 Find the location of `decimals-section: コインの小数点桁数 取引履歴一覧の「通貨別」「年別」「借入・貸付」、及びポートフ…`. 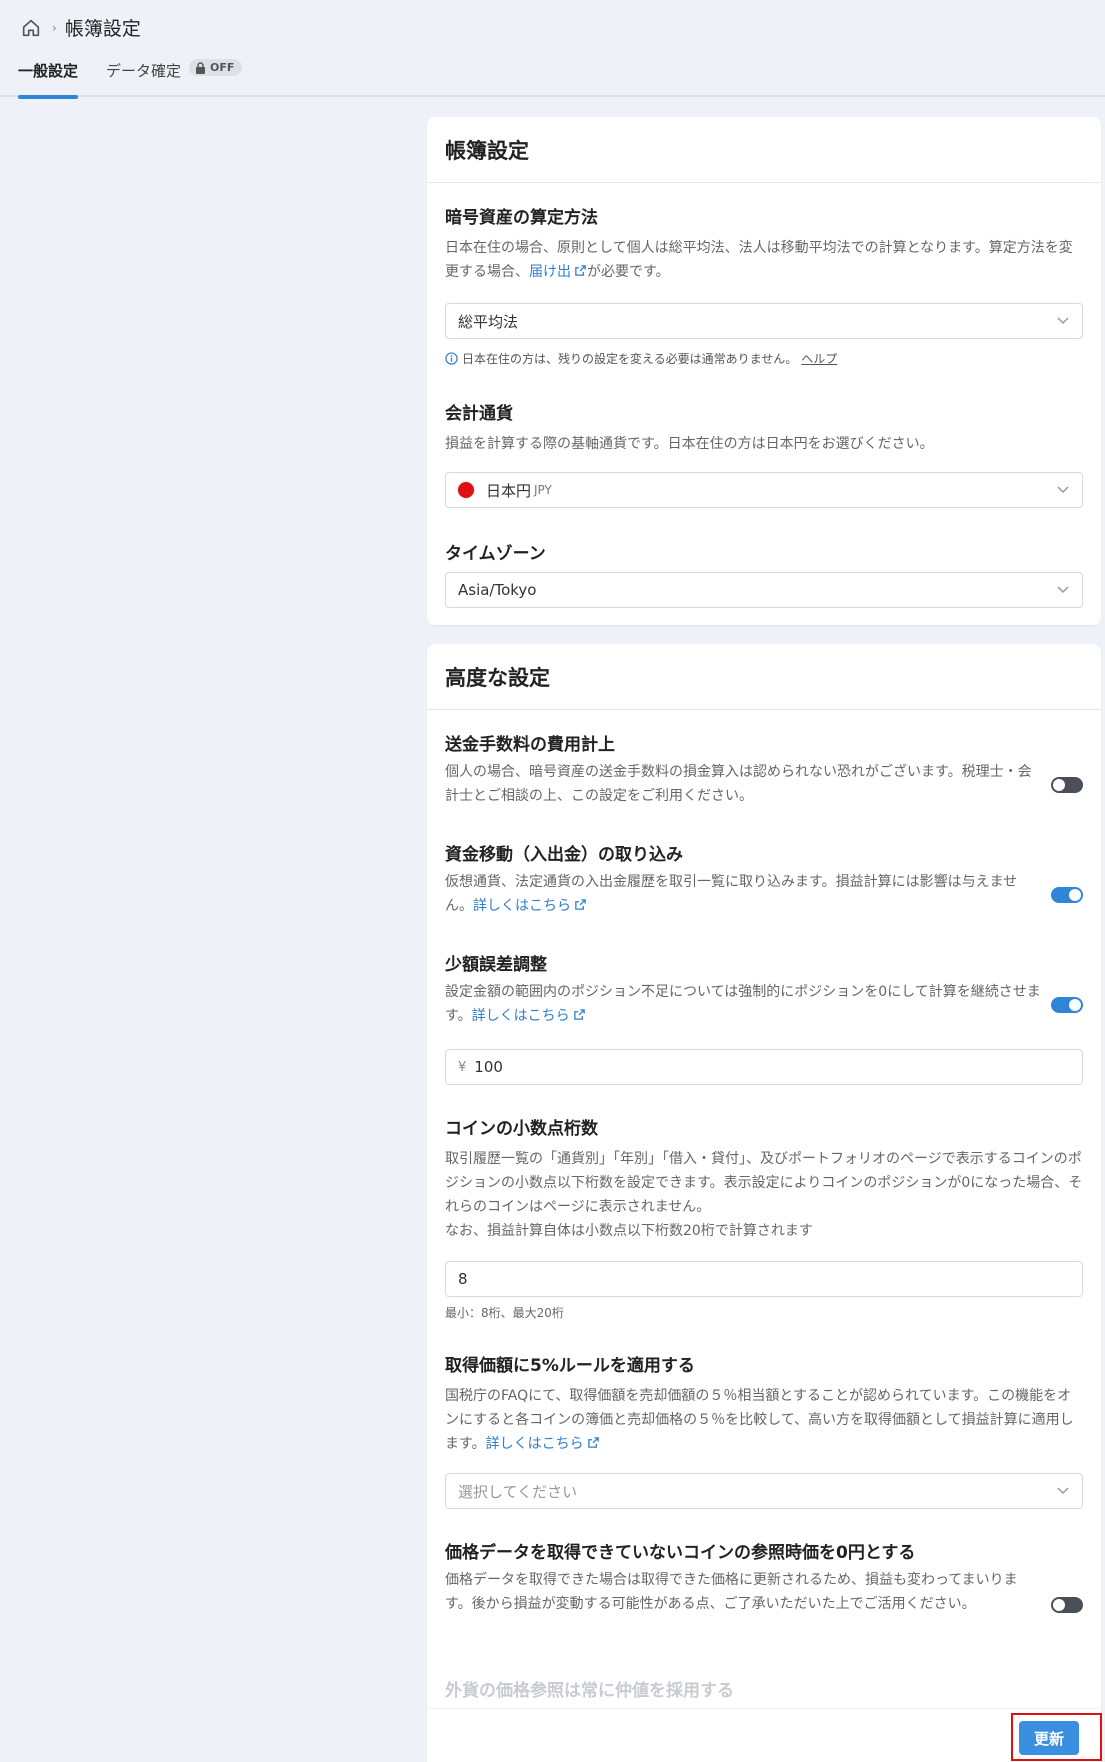

decimals-section: コインの小数点桁数 取引履歴一覧の「通貨別」「年別」「借入・貸付」、及びポートフ… is located at coordinates (764, 1178).